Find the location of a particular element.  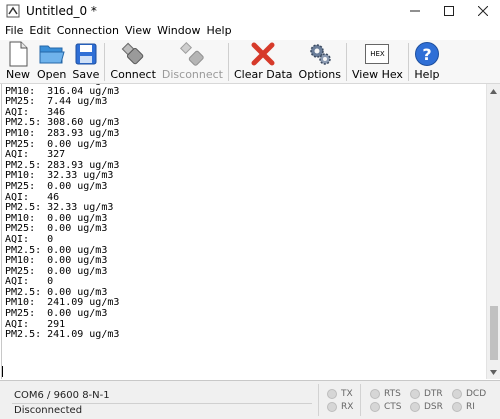

title-bar: Untitled_0 * is located at coordinates (250, 11).